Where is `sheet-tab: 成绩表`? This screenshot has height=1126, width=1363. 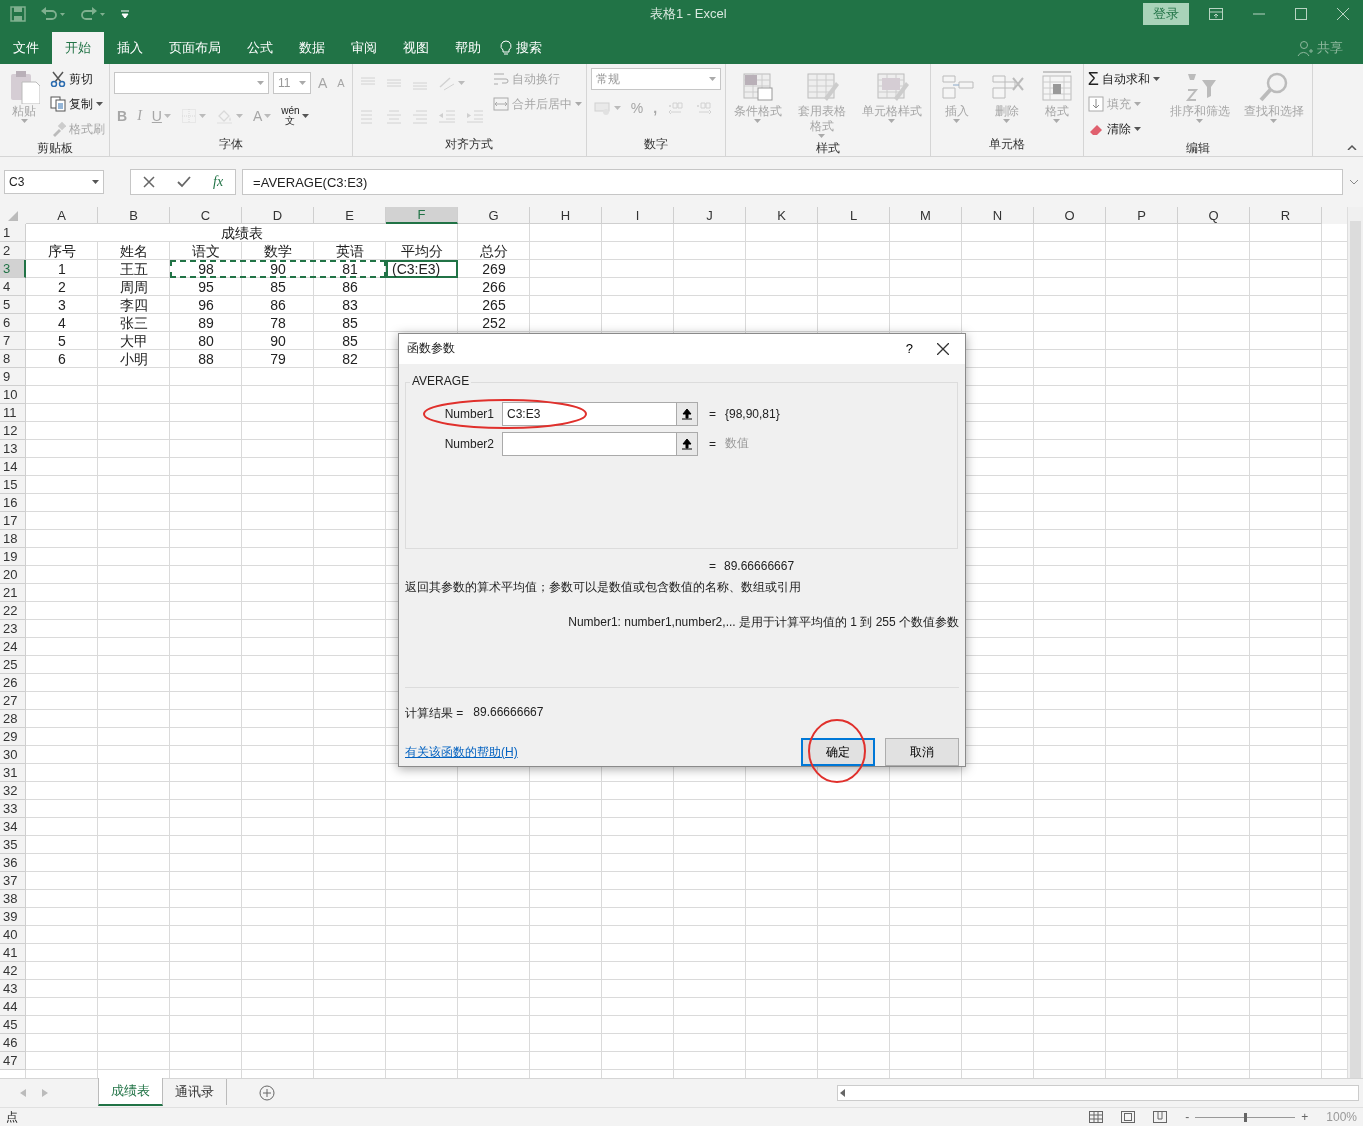
sheet-tab: 成绩表 is located at coordinates (130, 1092).